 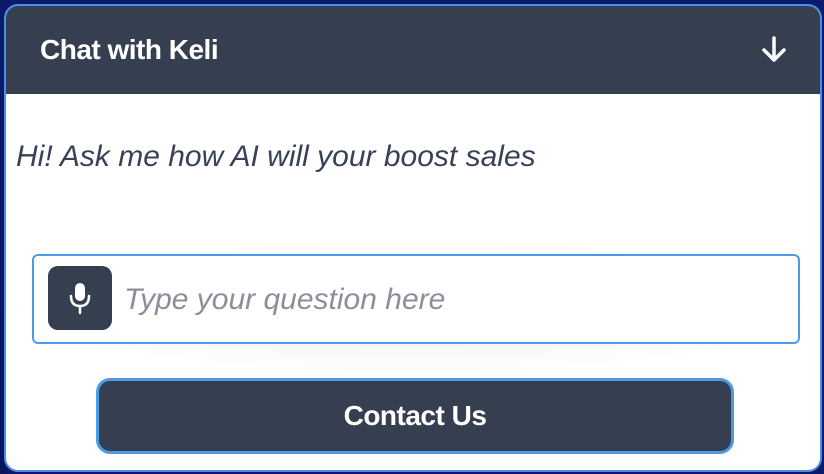 I want to click on arrow-down-icon, so click(x=774, y=49).